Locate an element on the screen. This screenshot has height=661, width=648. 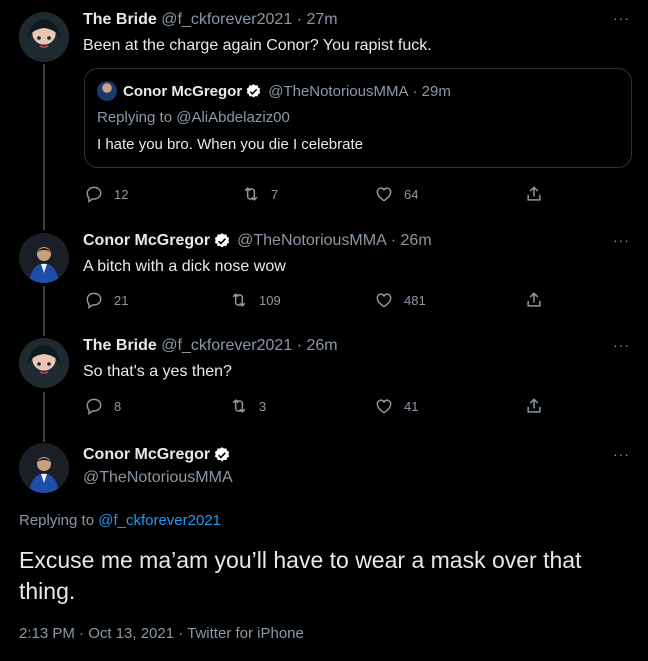
like-button: 64 is located at coordinates (396, 194).